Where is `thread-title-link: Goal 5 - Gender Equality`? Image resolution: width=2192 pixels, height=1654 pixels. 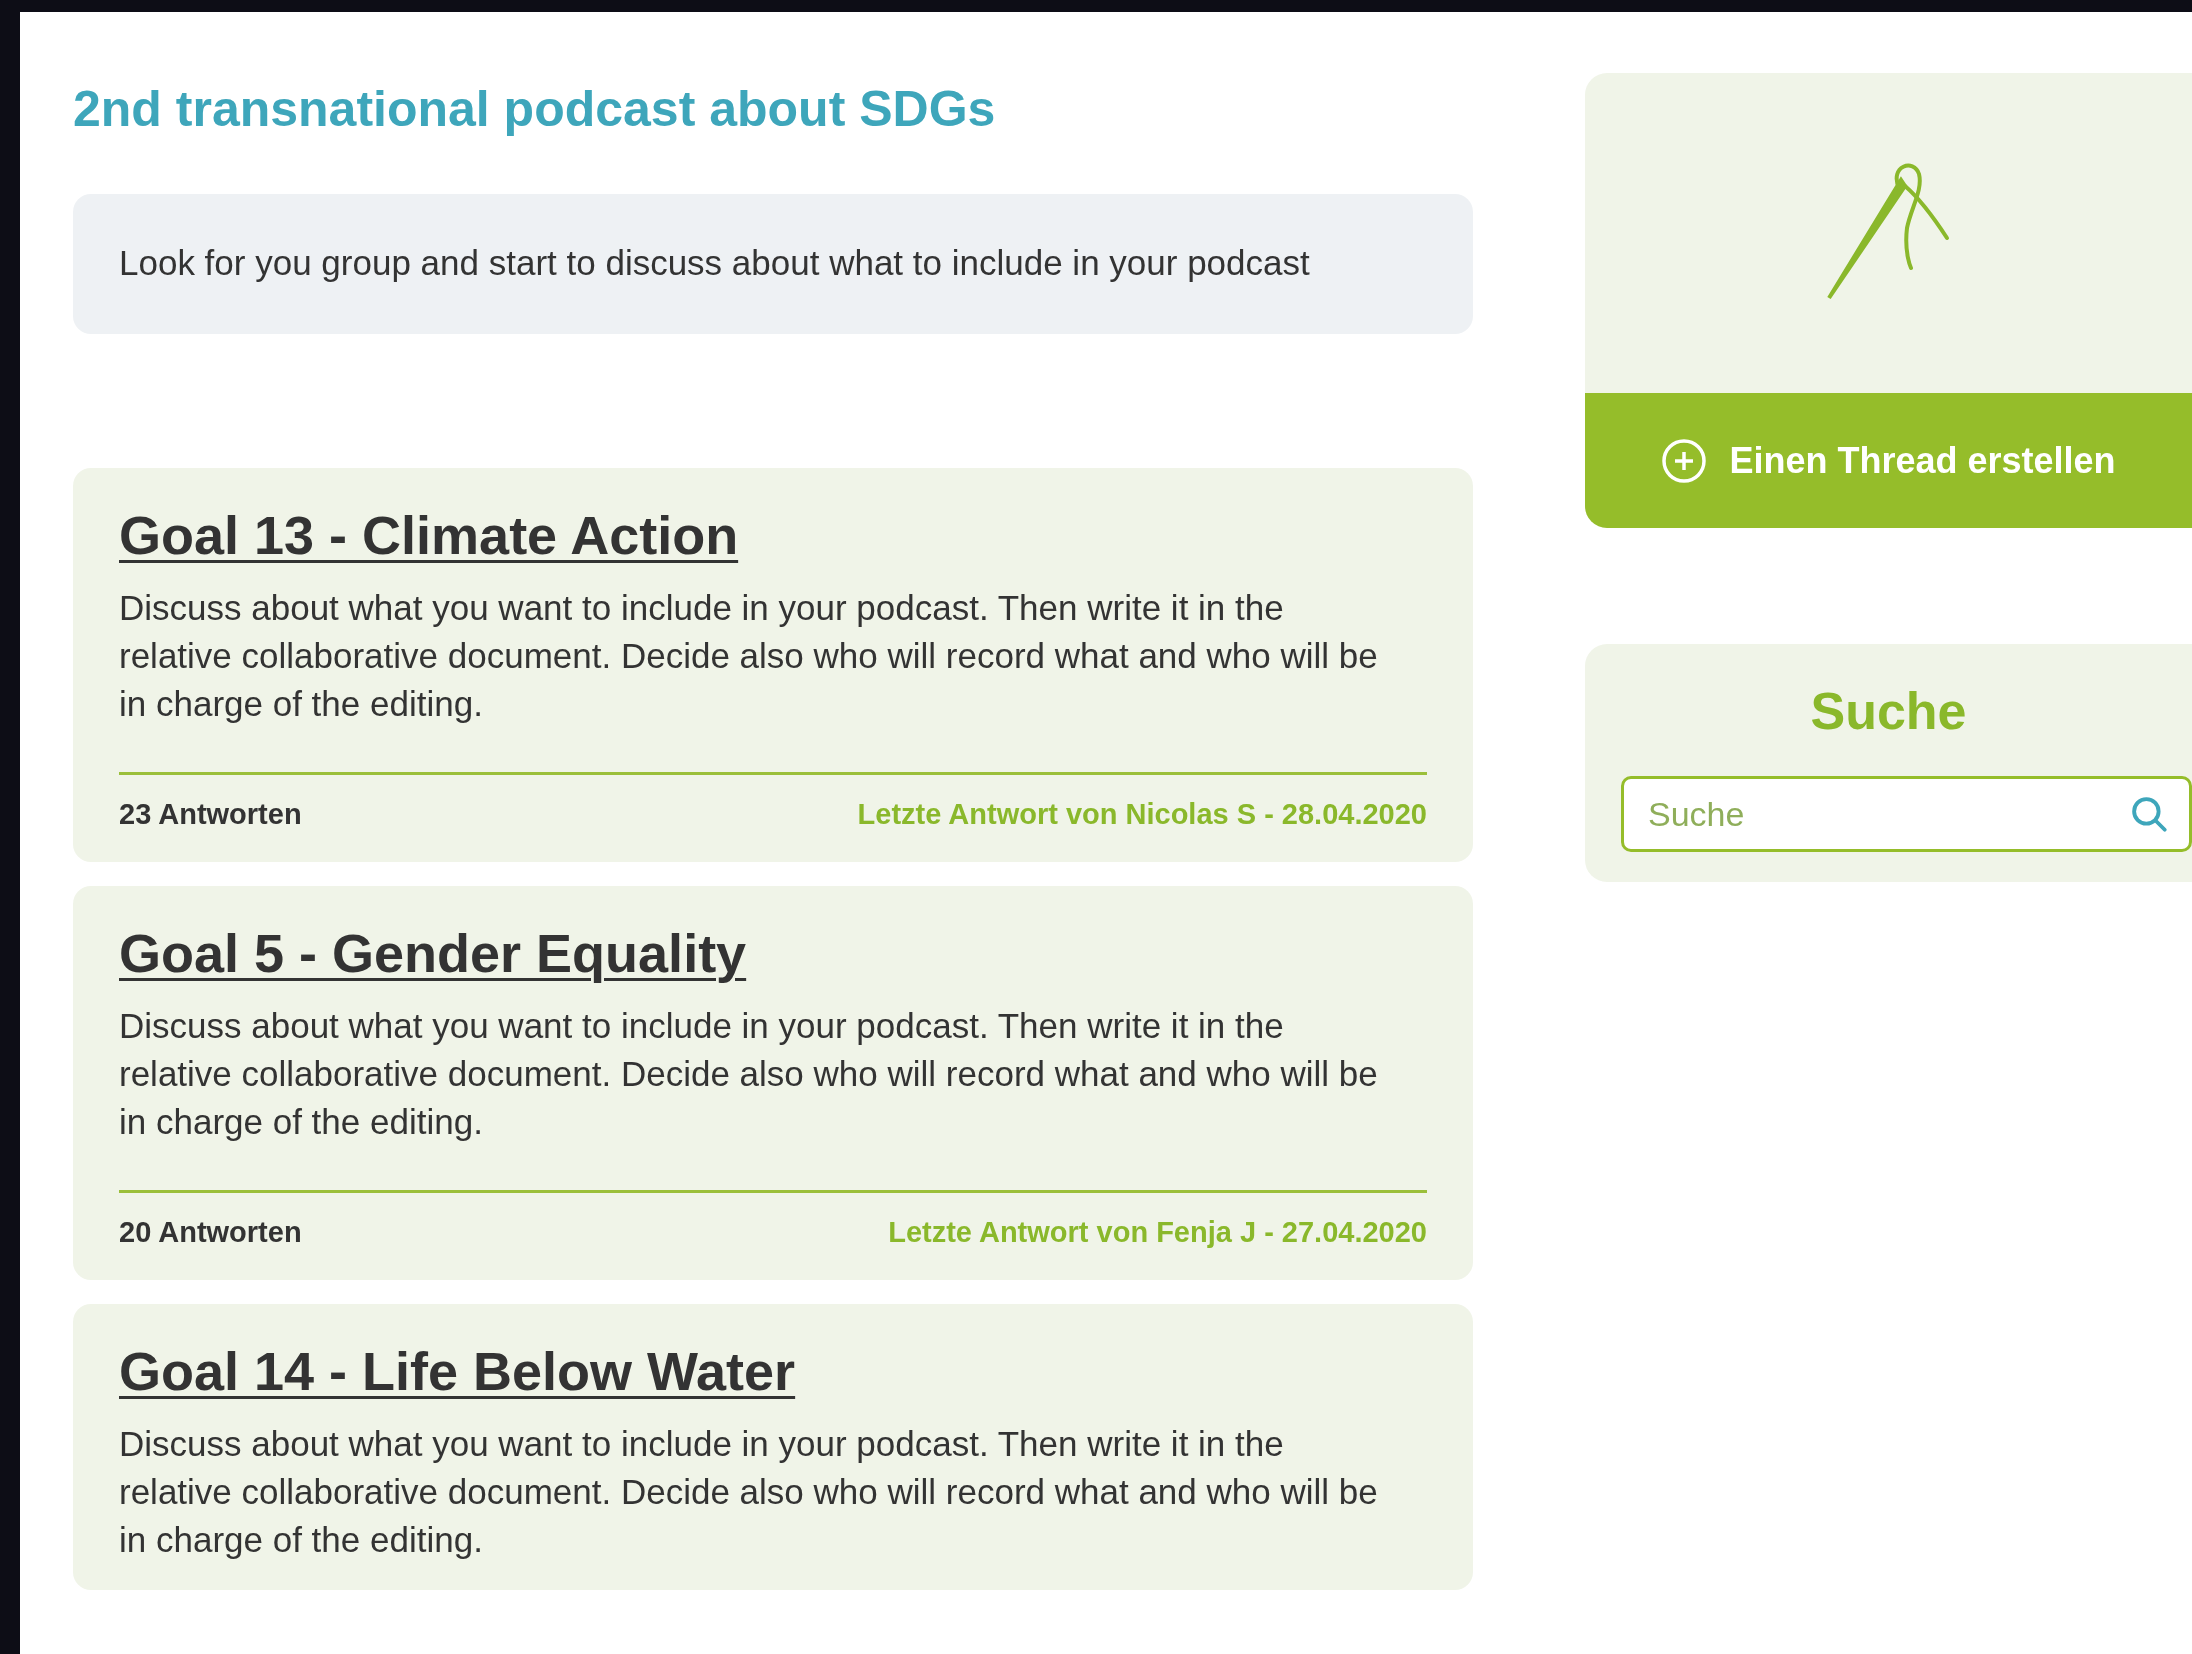 thread-title-link: Goal 5 - Gender Equality is located at coordinates (773, 954).